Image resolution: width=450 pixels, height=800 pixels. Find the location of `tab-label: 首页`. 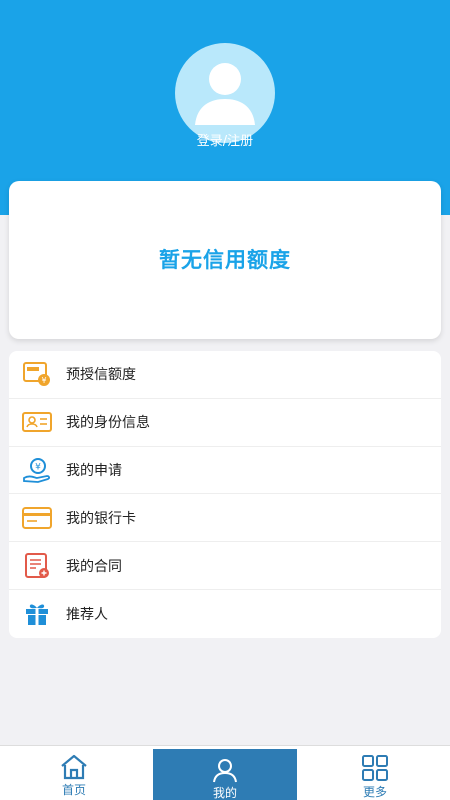

tab-label: 首页 is located at coordinates (73, 790).